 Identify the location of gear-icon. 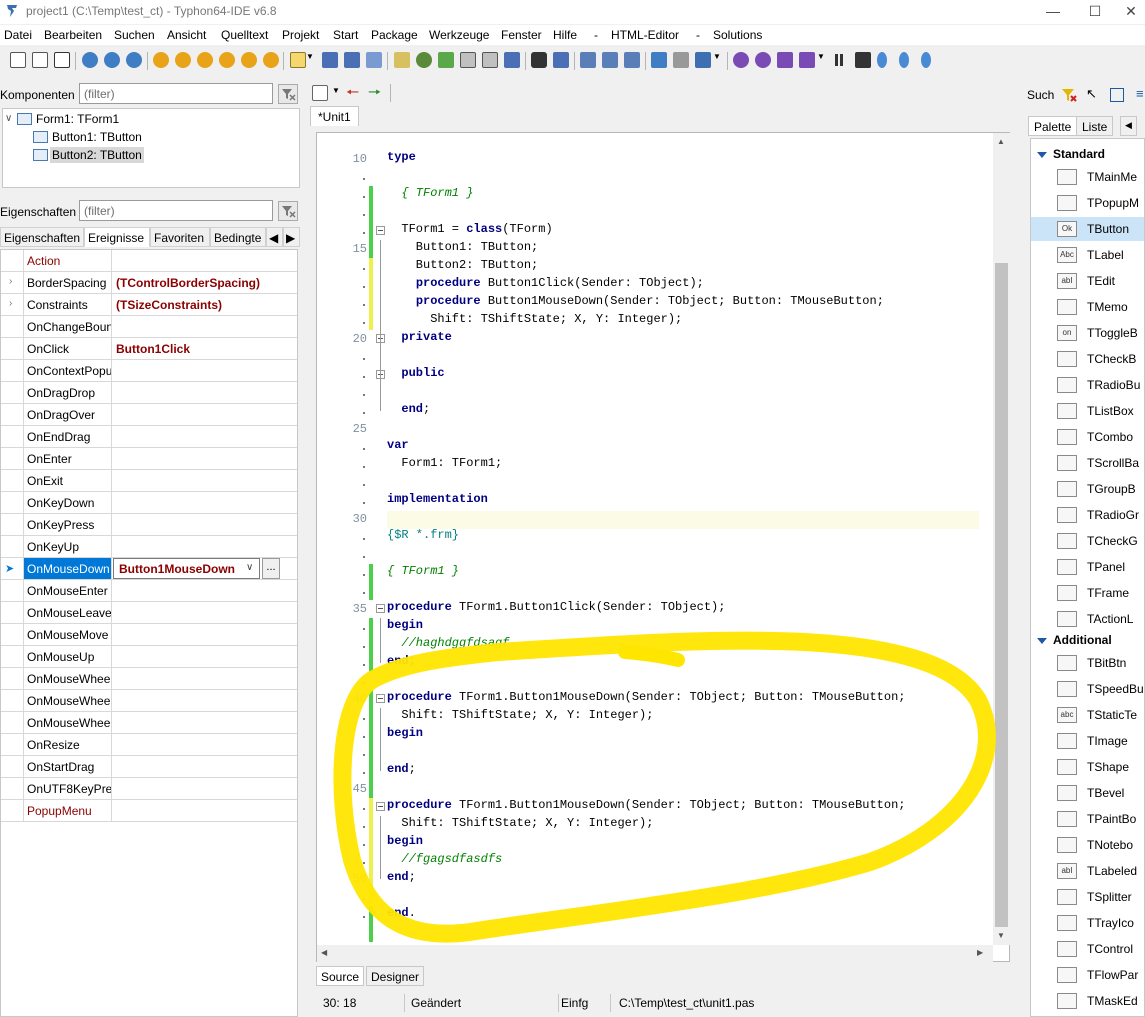
(741, 60).